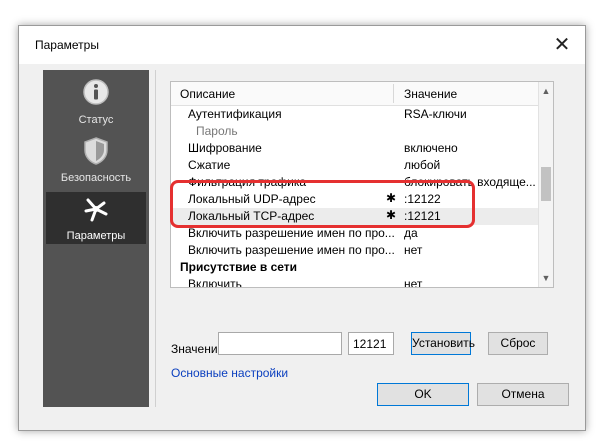 This screenshot has width=601, height=448. I want to click on window-title: Параметры, so click(67, 45).